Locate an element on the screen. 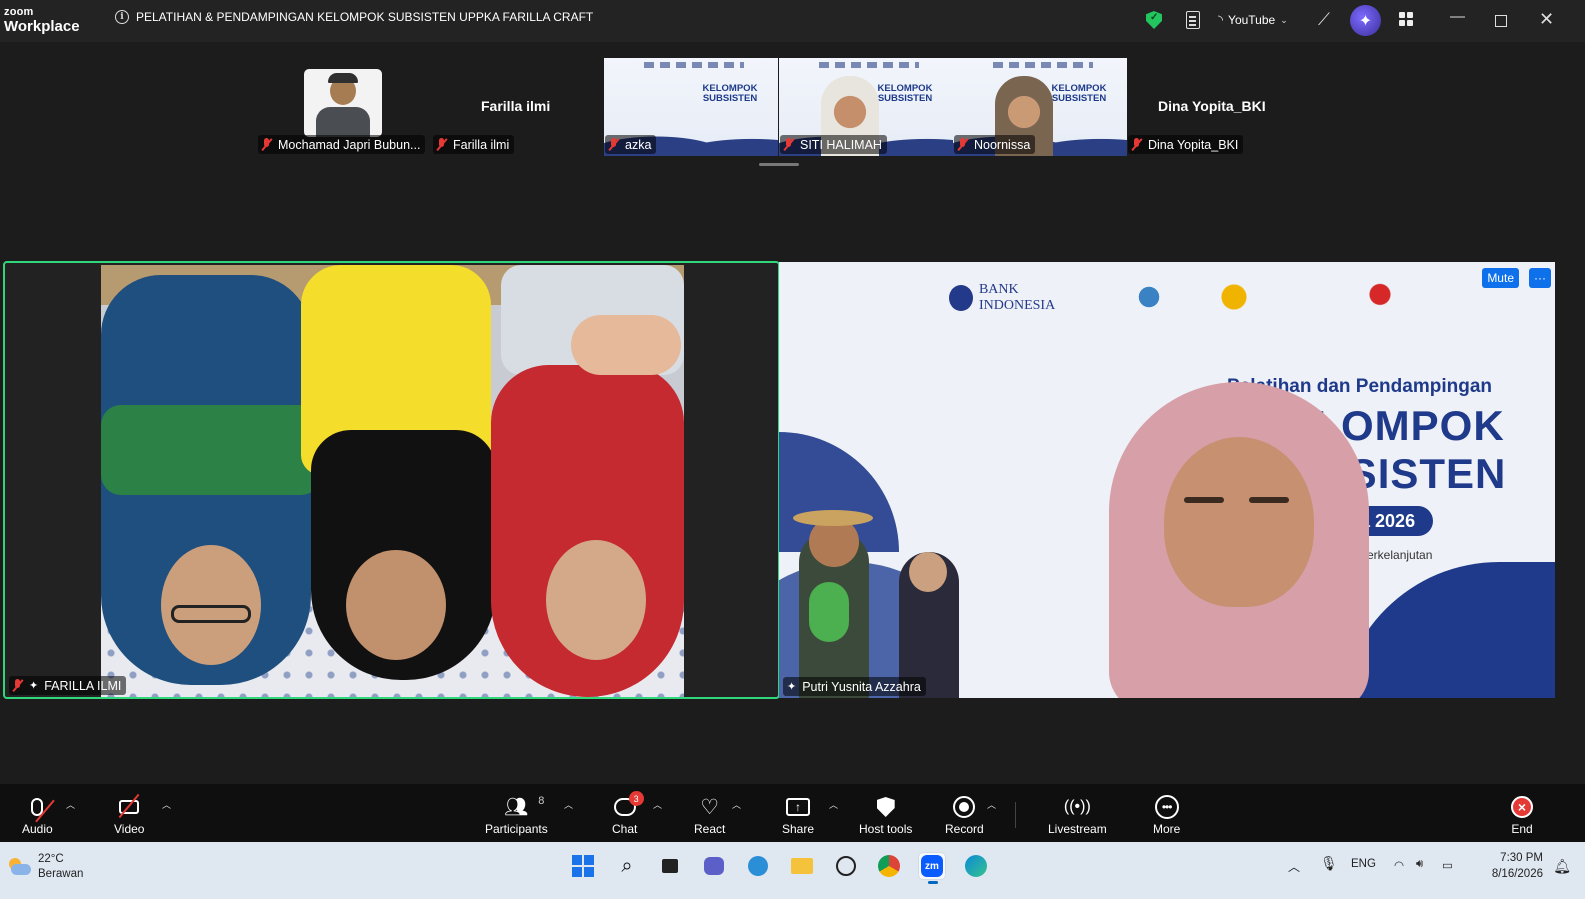 This screenshot has width=1585, height=899. task-view-icon is located at coordinates (670, 866).